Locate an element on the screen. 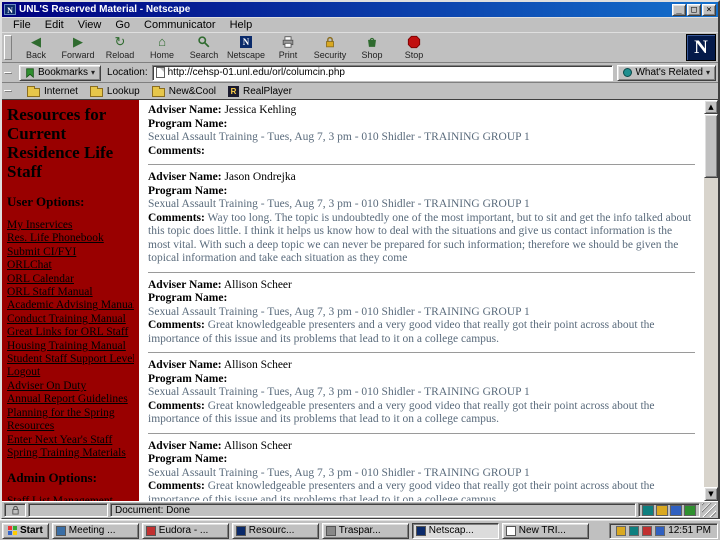 This screenshot has height=540, width=720. scroll-down-button: ▼ is located at coordinates (711, 494).